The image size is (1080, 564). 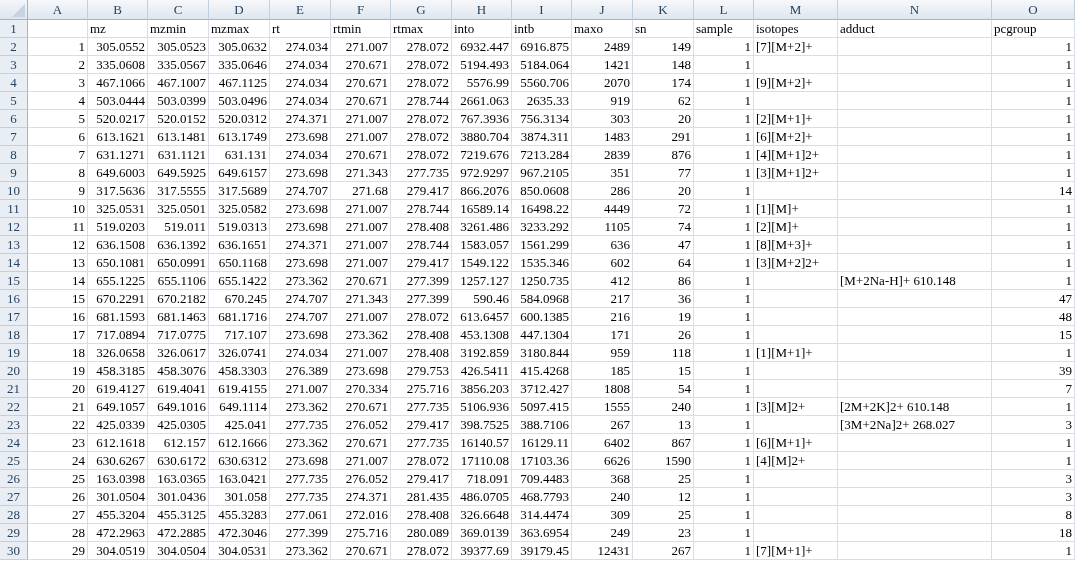 I want to click on table-cell: 305.0632, so click(x=239, y=47).